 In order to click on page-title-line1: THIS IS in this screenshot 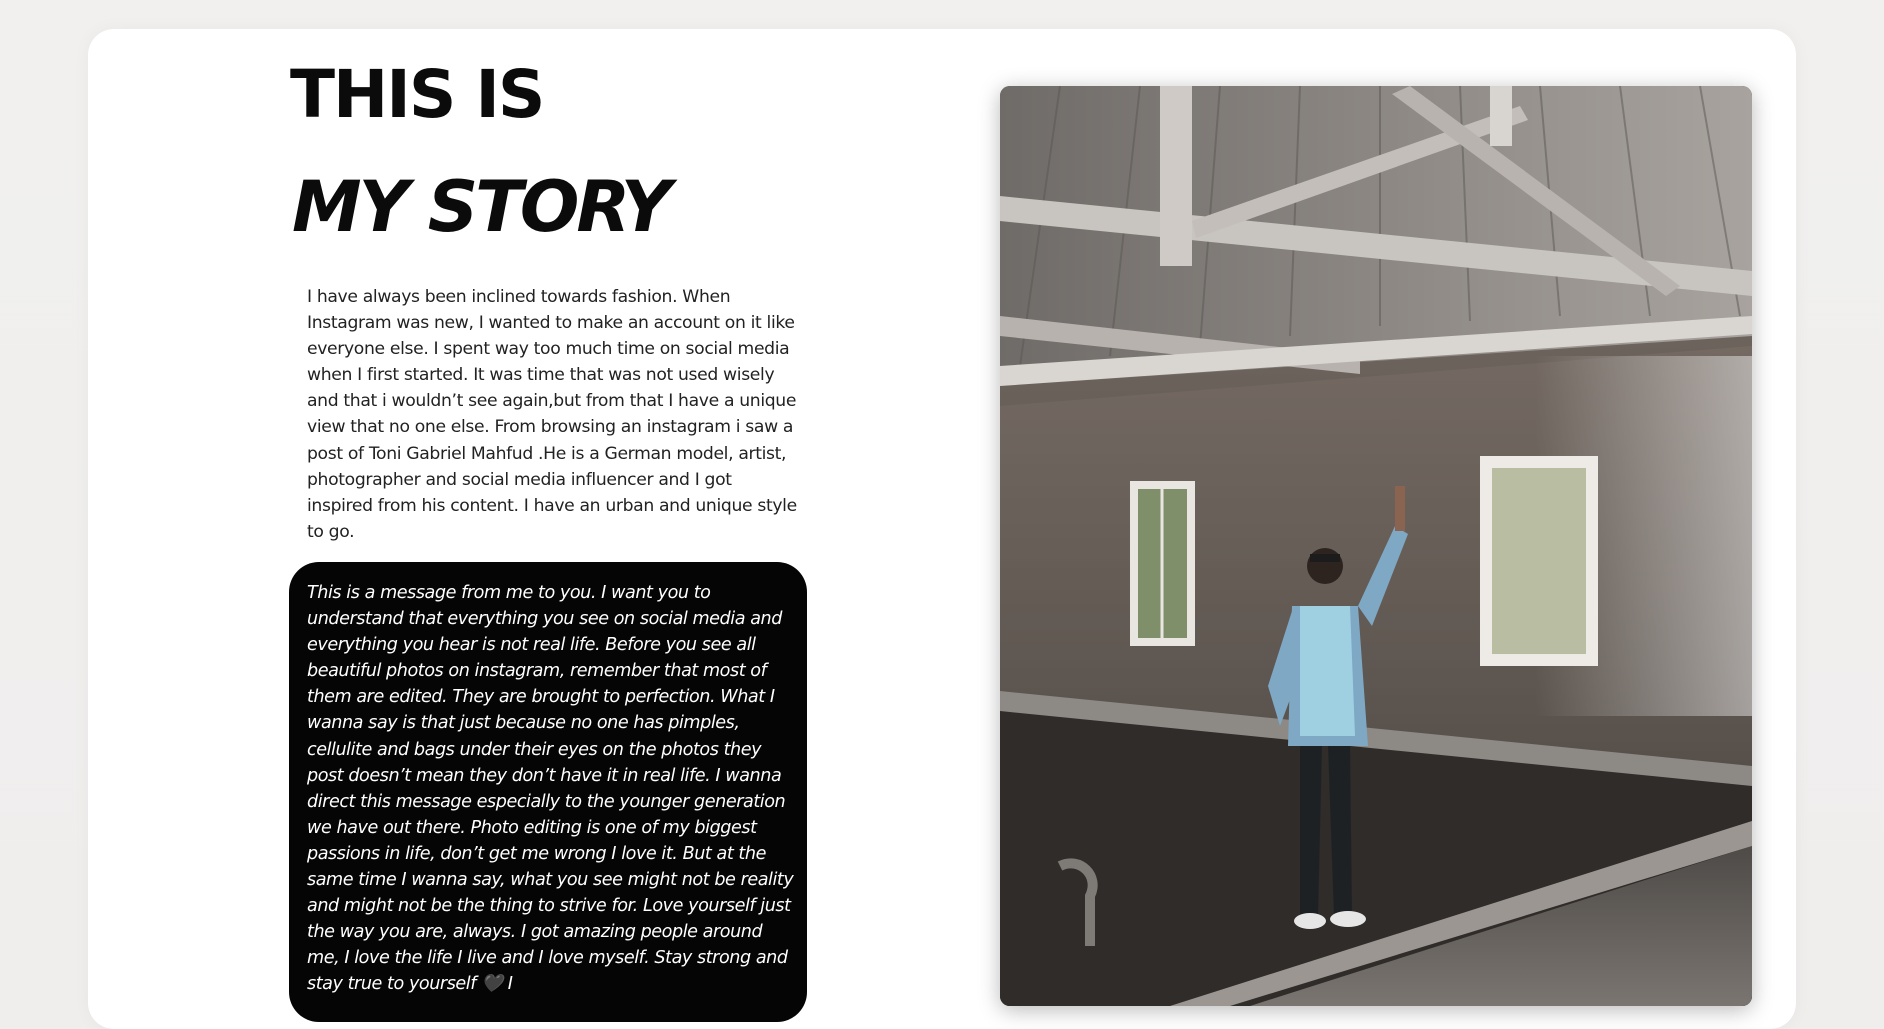, I will do `click(417, 94)`.